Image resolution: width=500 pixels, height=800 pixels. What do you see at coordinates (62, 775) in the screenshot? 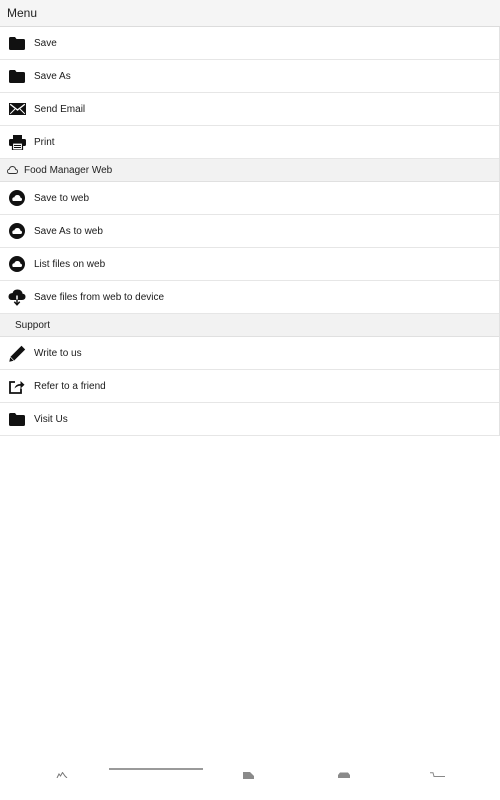
I see `tab-home-icon` at bounding box center [62, 775].